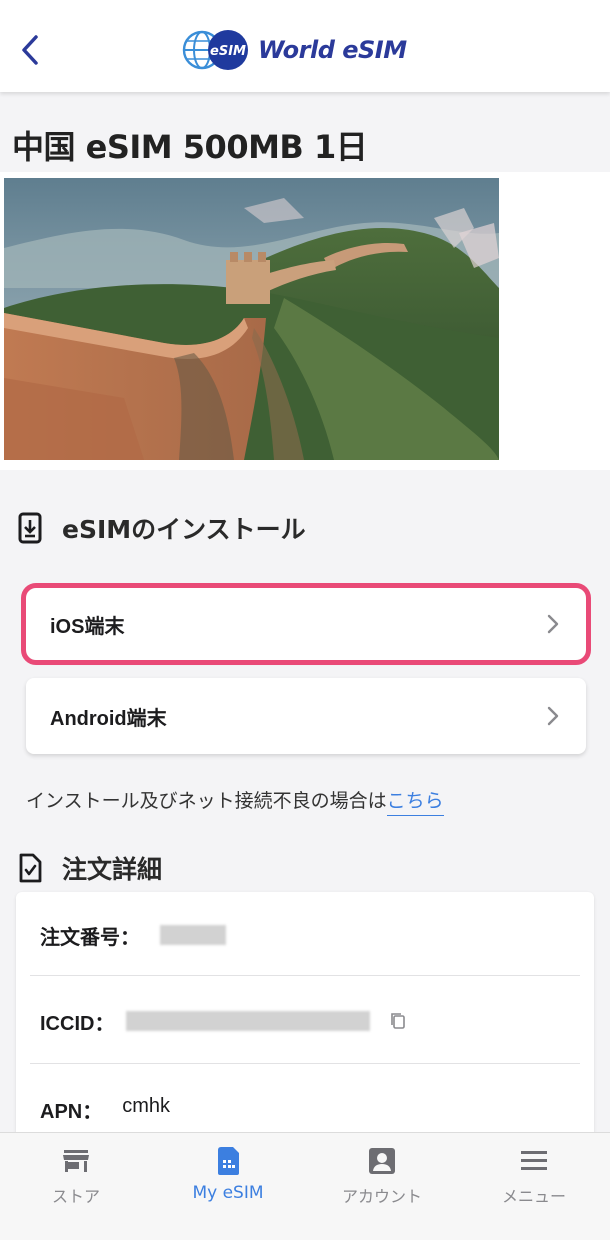 The height and width of the screenshot is (1240, 610). Describe the element at coordinates (415, 803) in the screenshot. I see `install-help-link: こちら` at that location.